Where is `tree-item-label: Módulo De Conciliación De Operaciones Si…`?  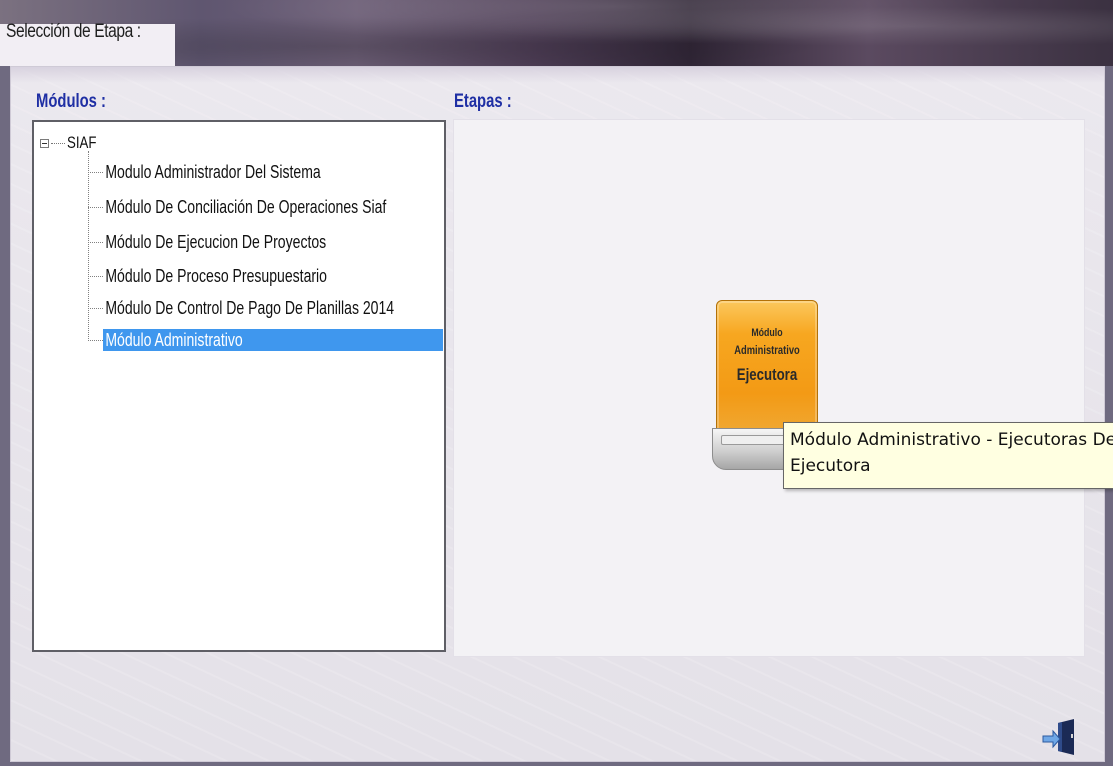 tree-item-label: Módulo De Conciliación De Operaciones Si… is located at coordinates (246, 206).